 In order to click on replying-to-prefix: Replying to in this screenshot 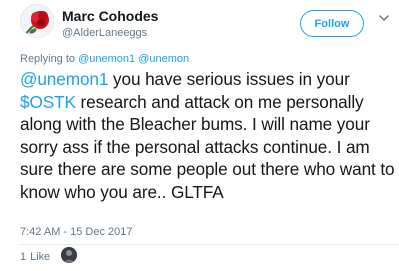, I will do `click(48, 59)`.